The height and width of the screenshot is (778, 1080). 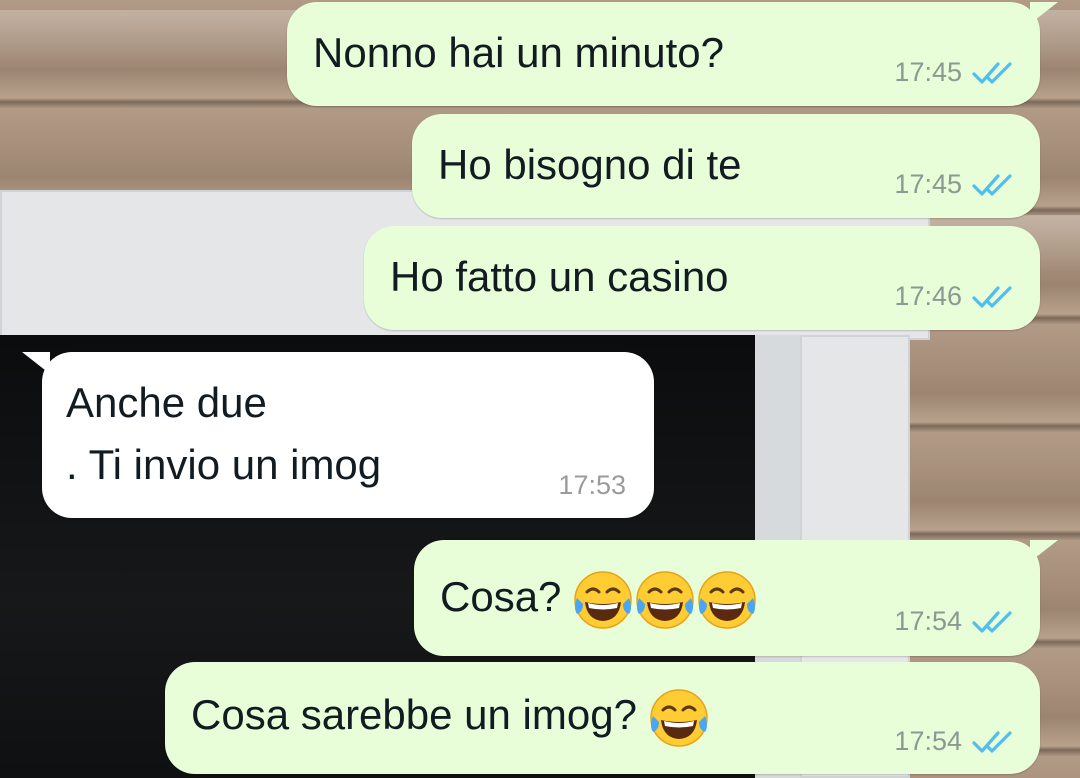 What do you see at coordinates (559, 276) in the screenshot?
I see `message-text: Ho fatto un casino` at bounding box center [559, 276].